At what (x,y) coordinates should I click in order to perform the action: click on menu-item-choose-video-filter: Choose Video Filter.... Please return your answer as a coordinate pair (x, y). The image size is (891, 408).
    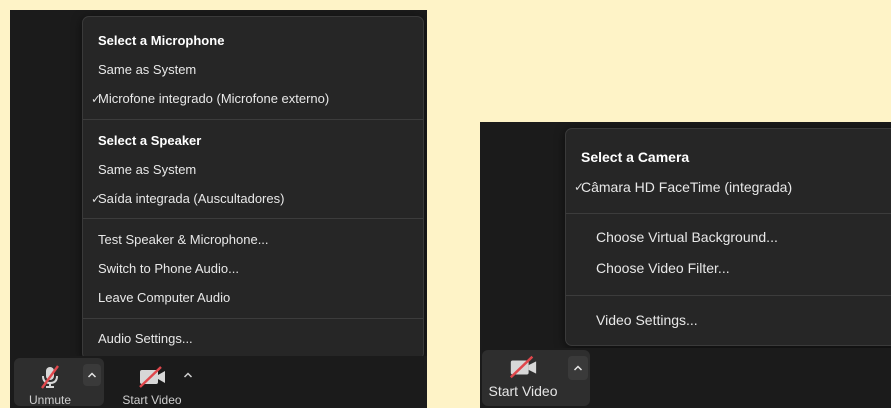
    Looking at the image, I should click on (743, 268).